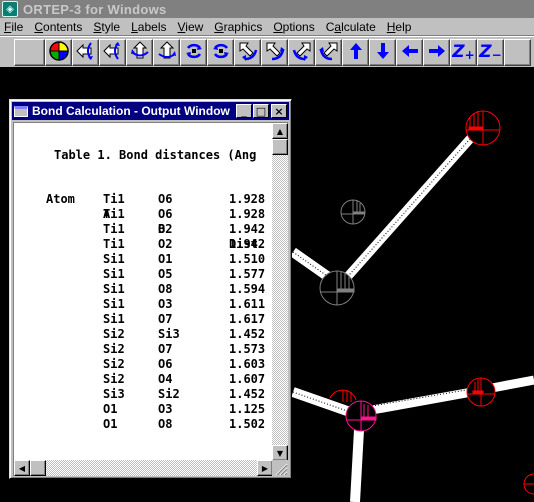  I want to click on arrow-right-icon, so click(437, 52).